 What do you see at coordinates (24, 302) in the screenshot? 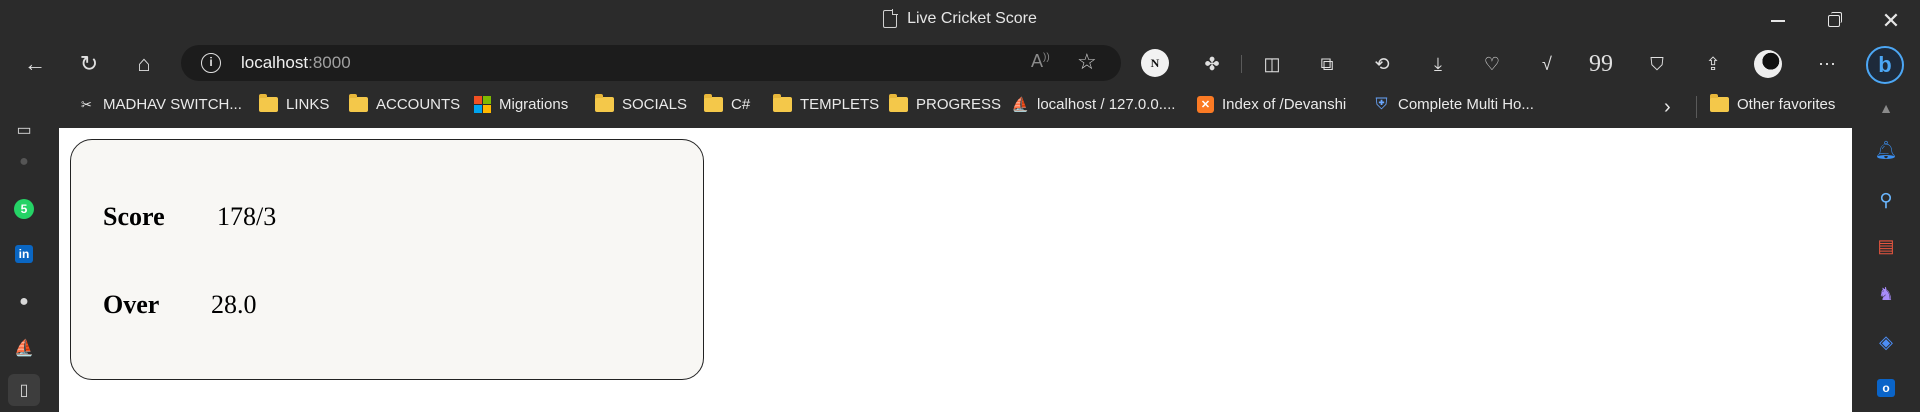
I see `github-icon: ●` at bounding box center [24, 302].